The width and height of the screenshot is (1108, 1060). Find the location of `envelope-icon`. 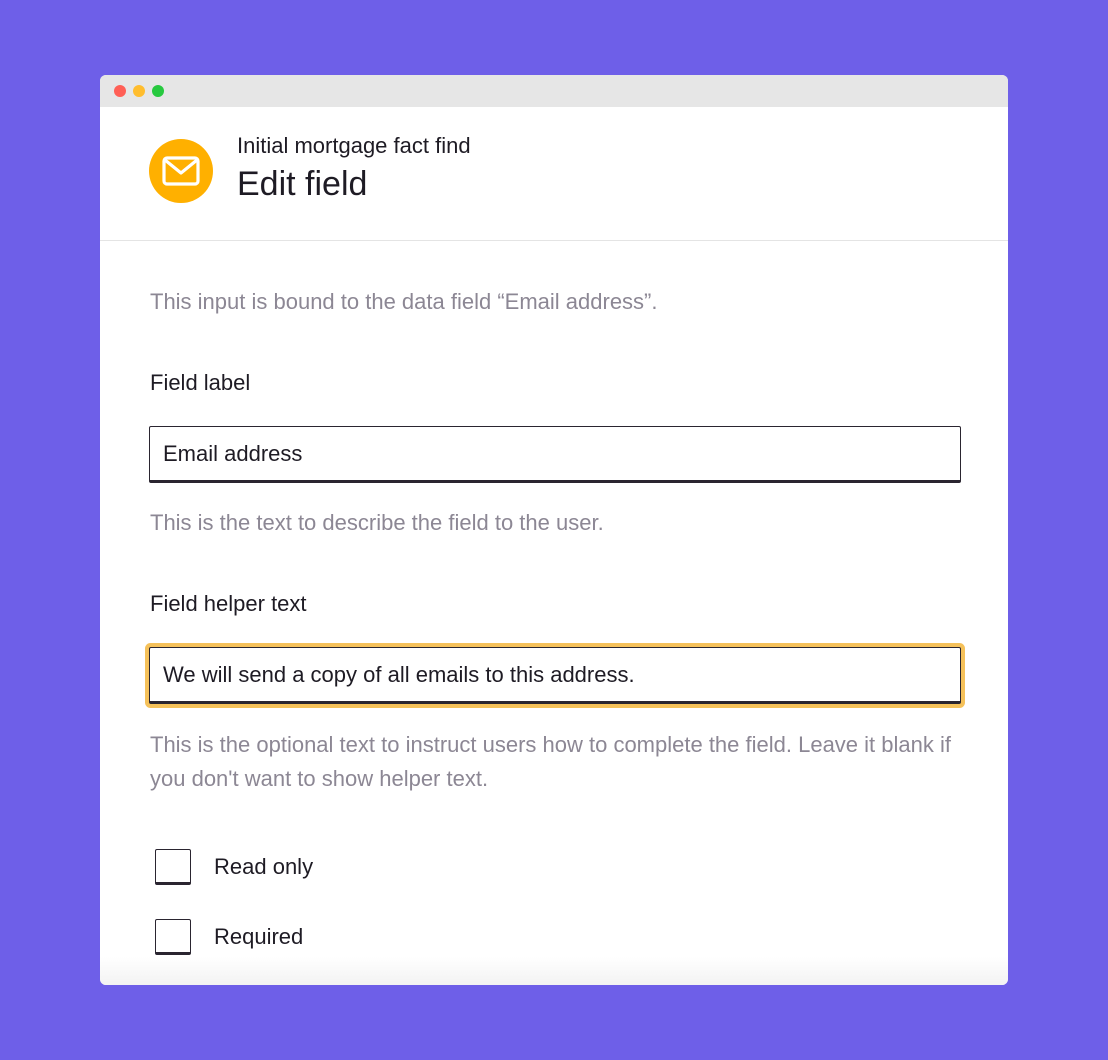

envelope-icon is located at coordinates (181, 171).